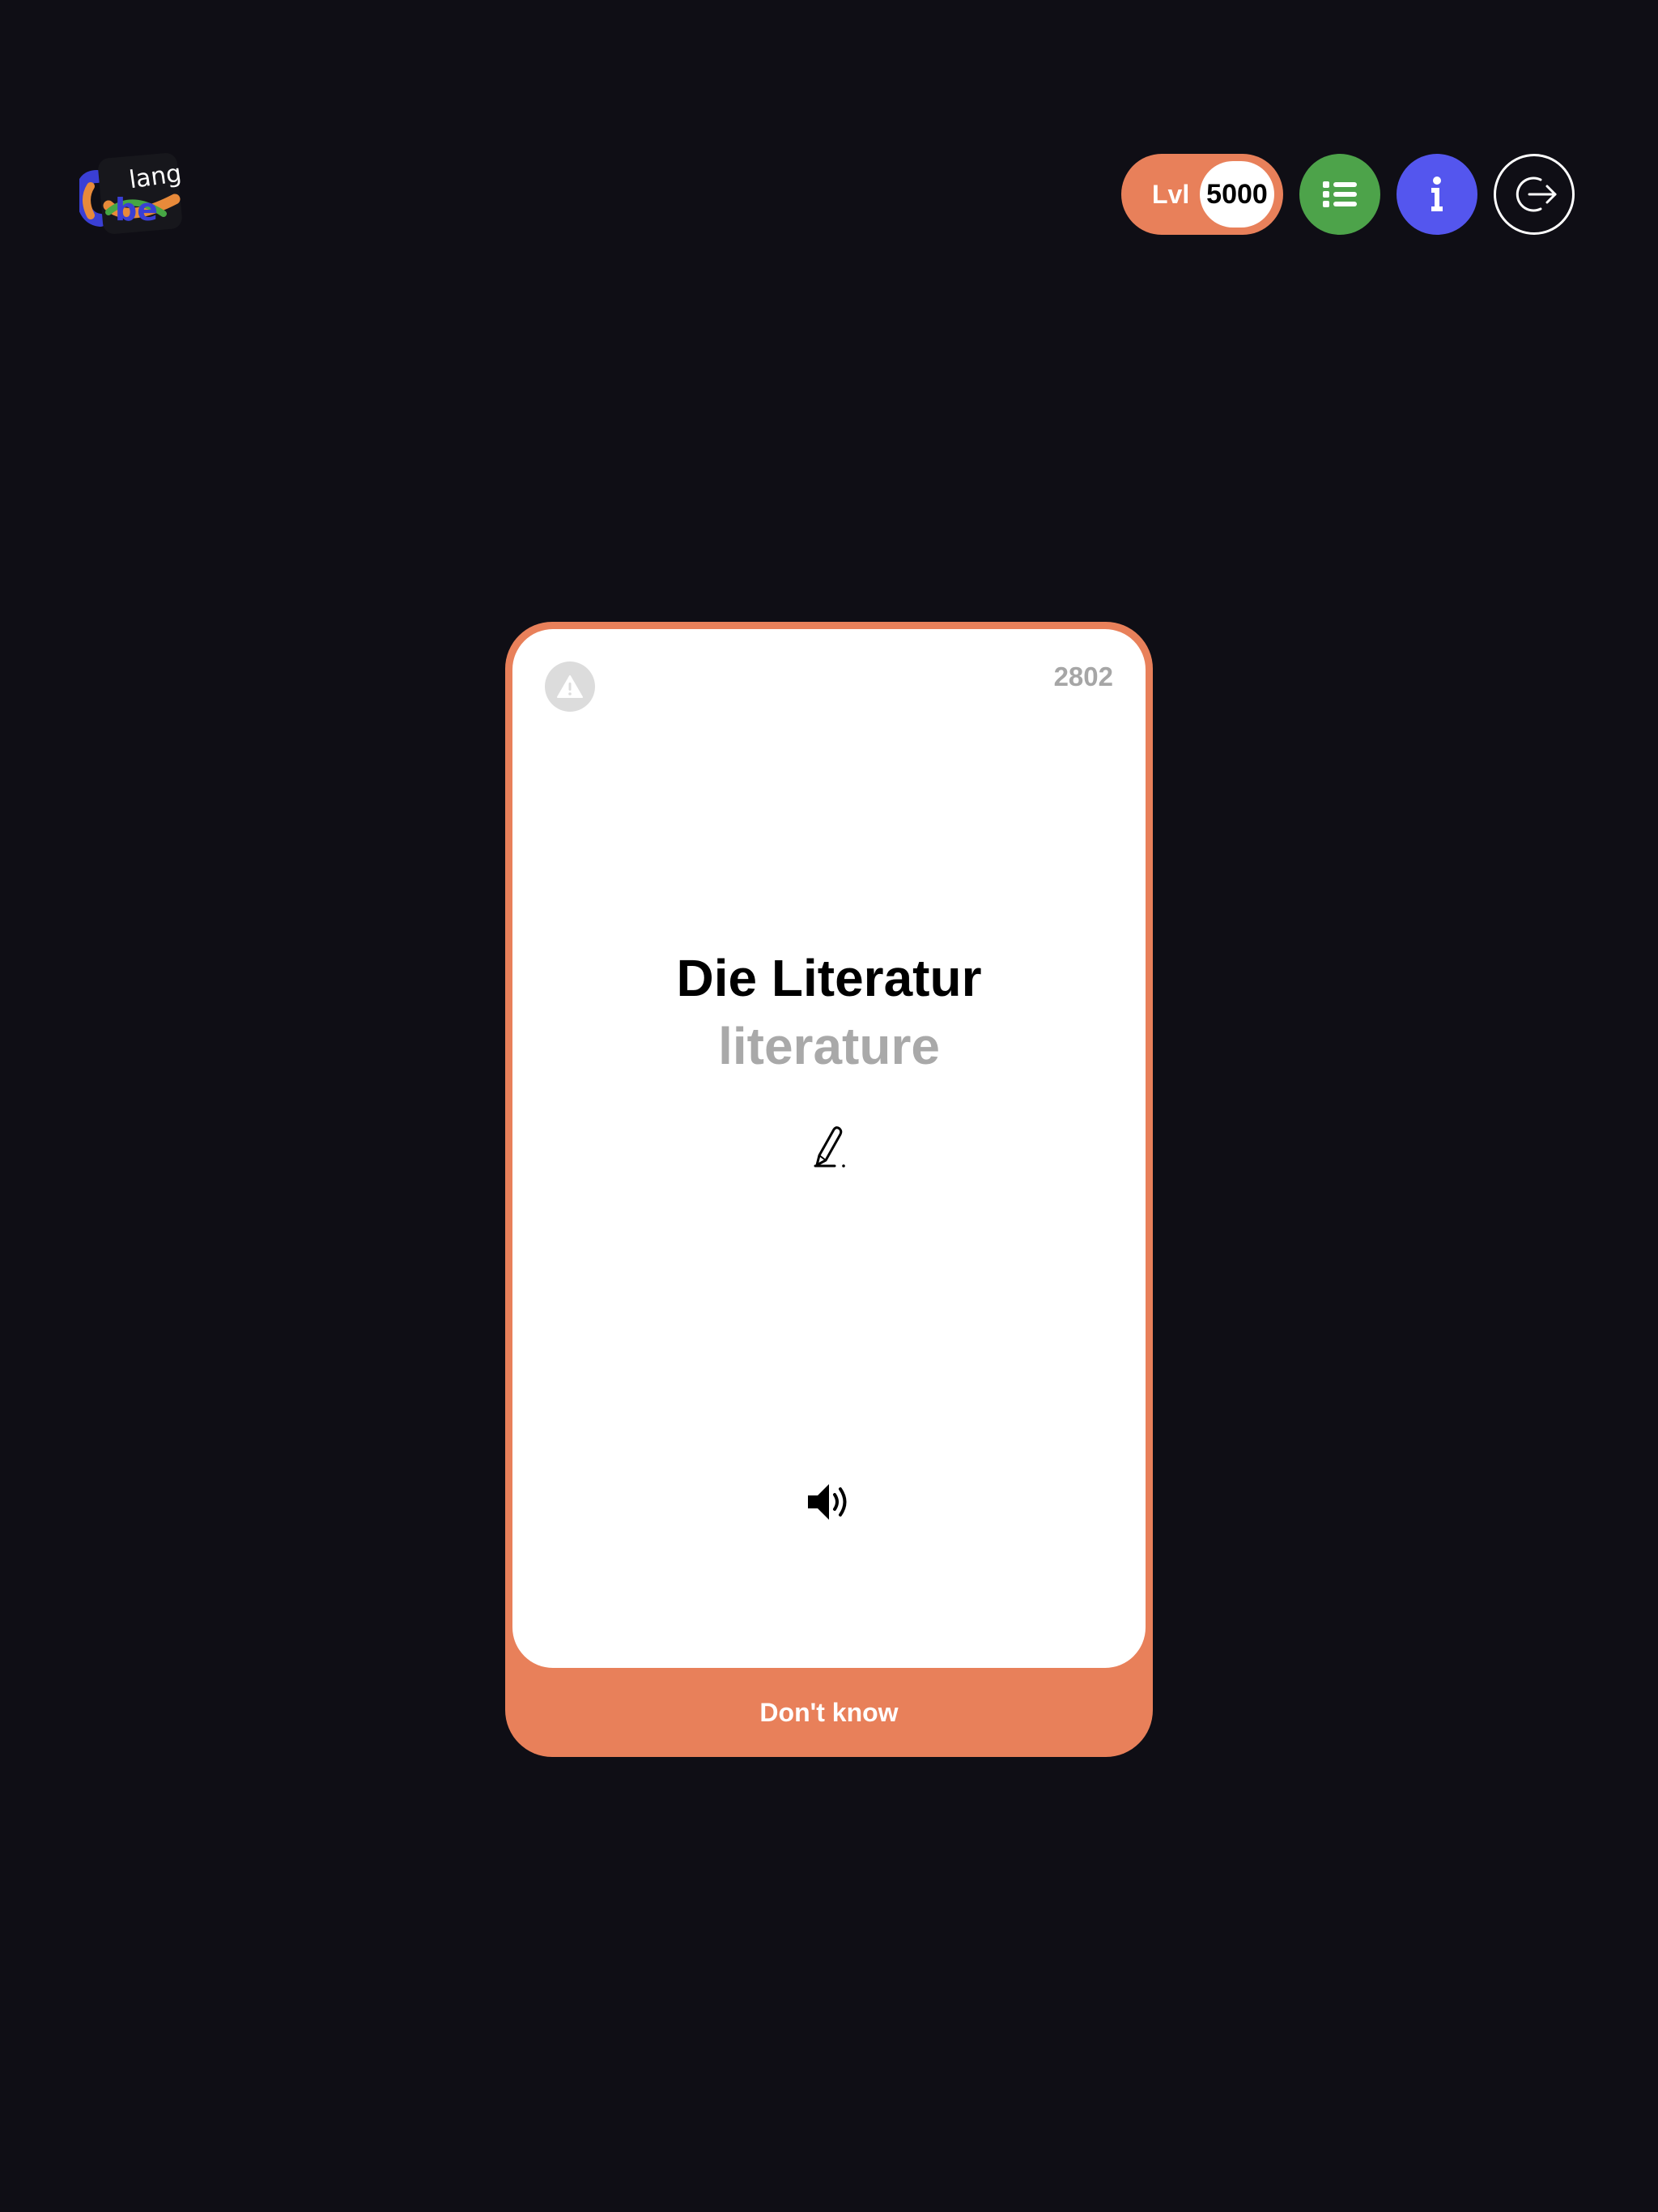 This screenshot has width=1658, height=2212. I want to click on word-list-button, so click(1339, 195).